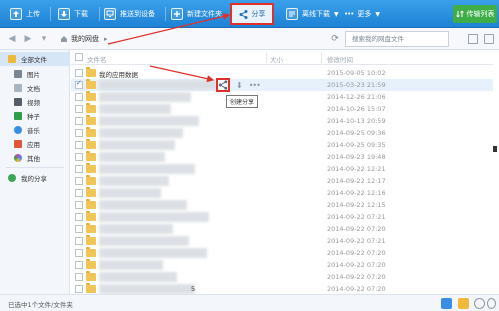 The width and height of the screenshot is (499, 311). I want to click on list-header: 文件名 大小 修改时间, so click(282, 57).